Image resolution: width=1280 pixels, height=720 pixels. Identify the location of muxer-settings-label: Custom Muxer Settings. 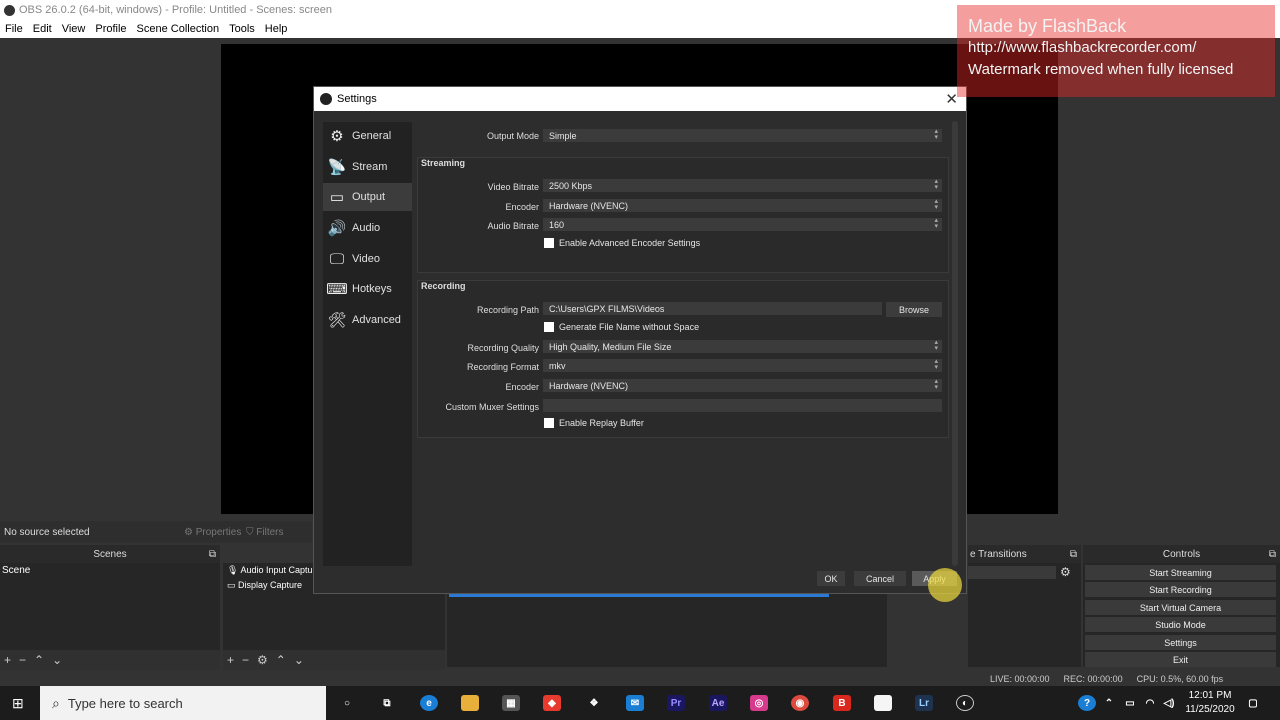
(492, 407).